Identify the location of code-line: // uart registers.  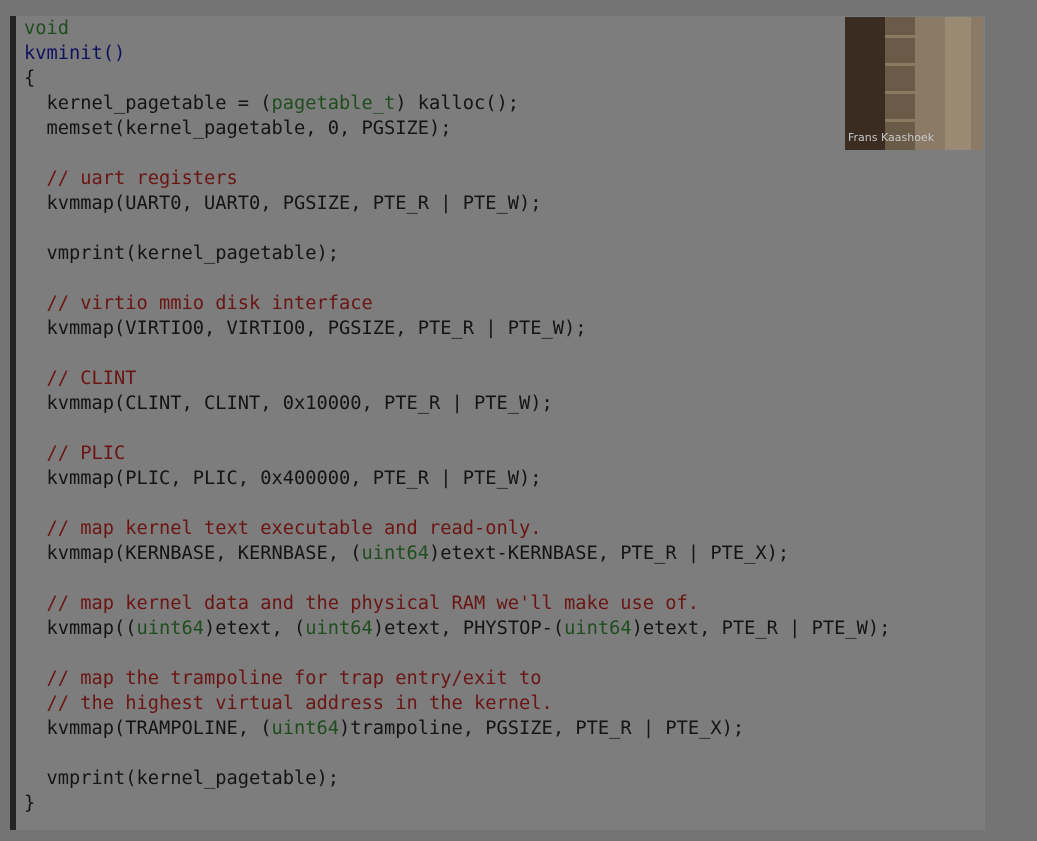
(457, 178).